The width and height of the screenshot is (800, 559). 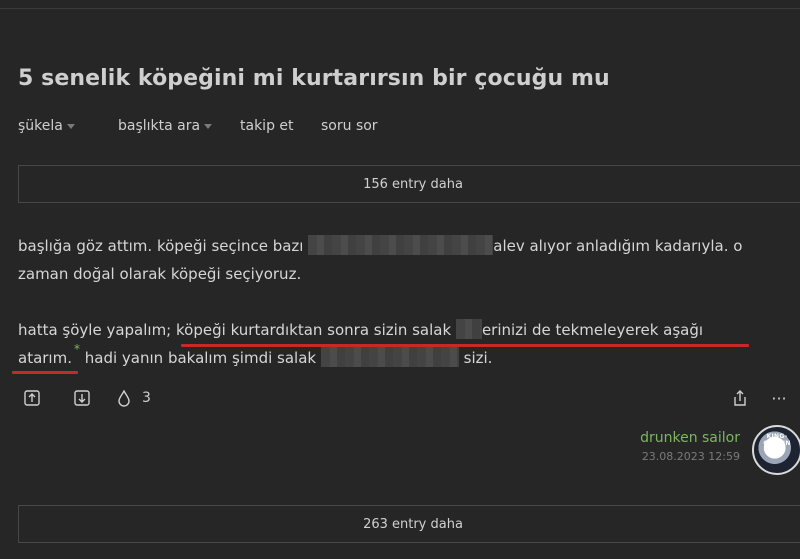 I want to click on entry-text: atarım., so click(x=45, y=358).